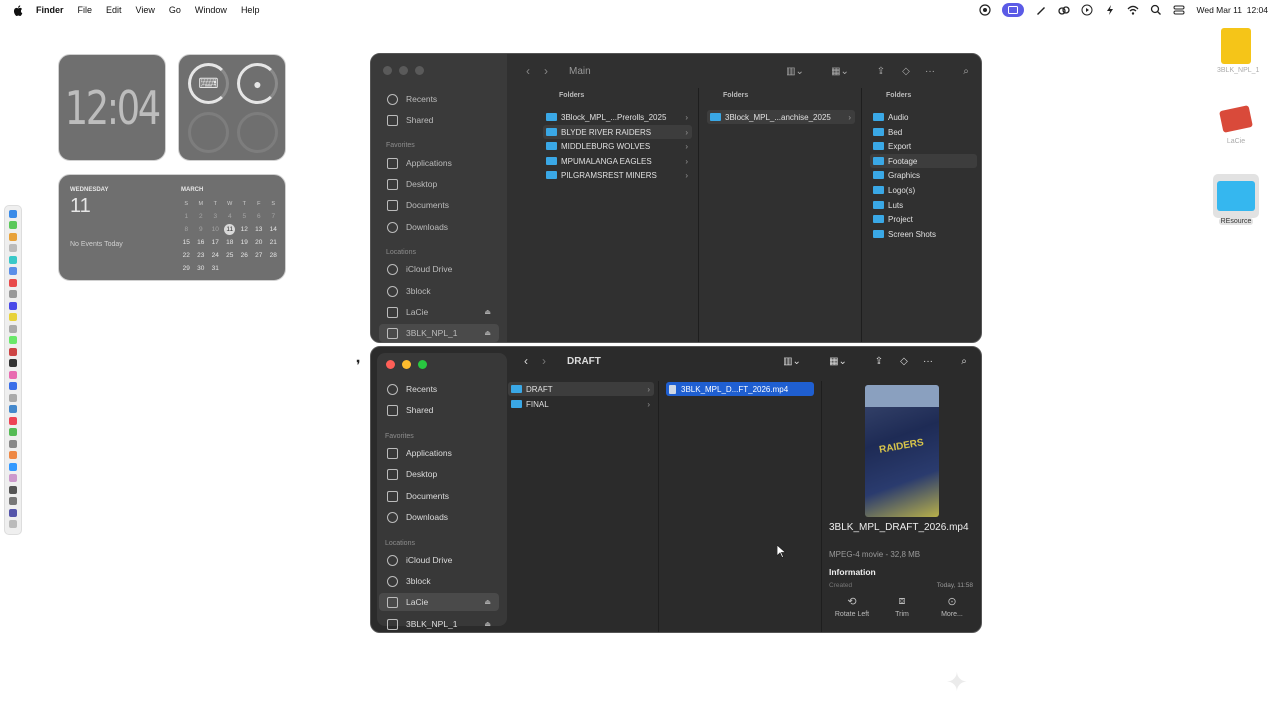  I want to click on rotate-left-button: ⟲ Rotate Left, so click(852, 606).